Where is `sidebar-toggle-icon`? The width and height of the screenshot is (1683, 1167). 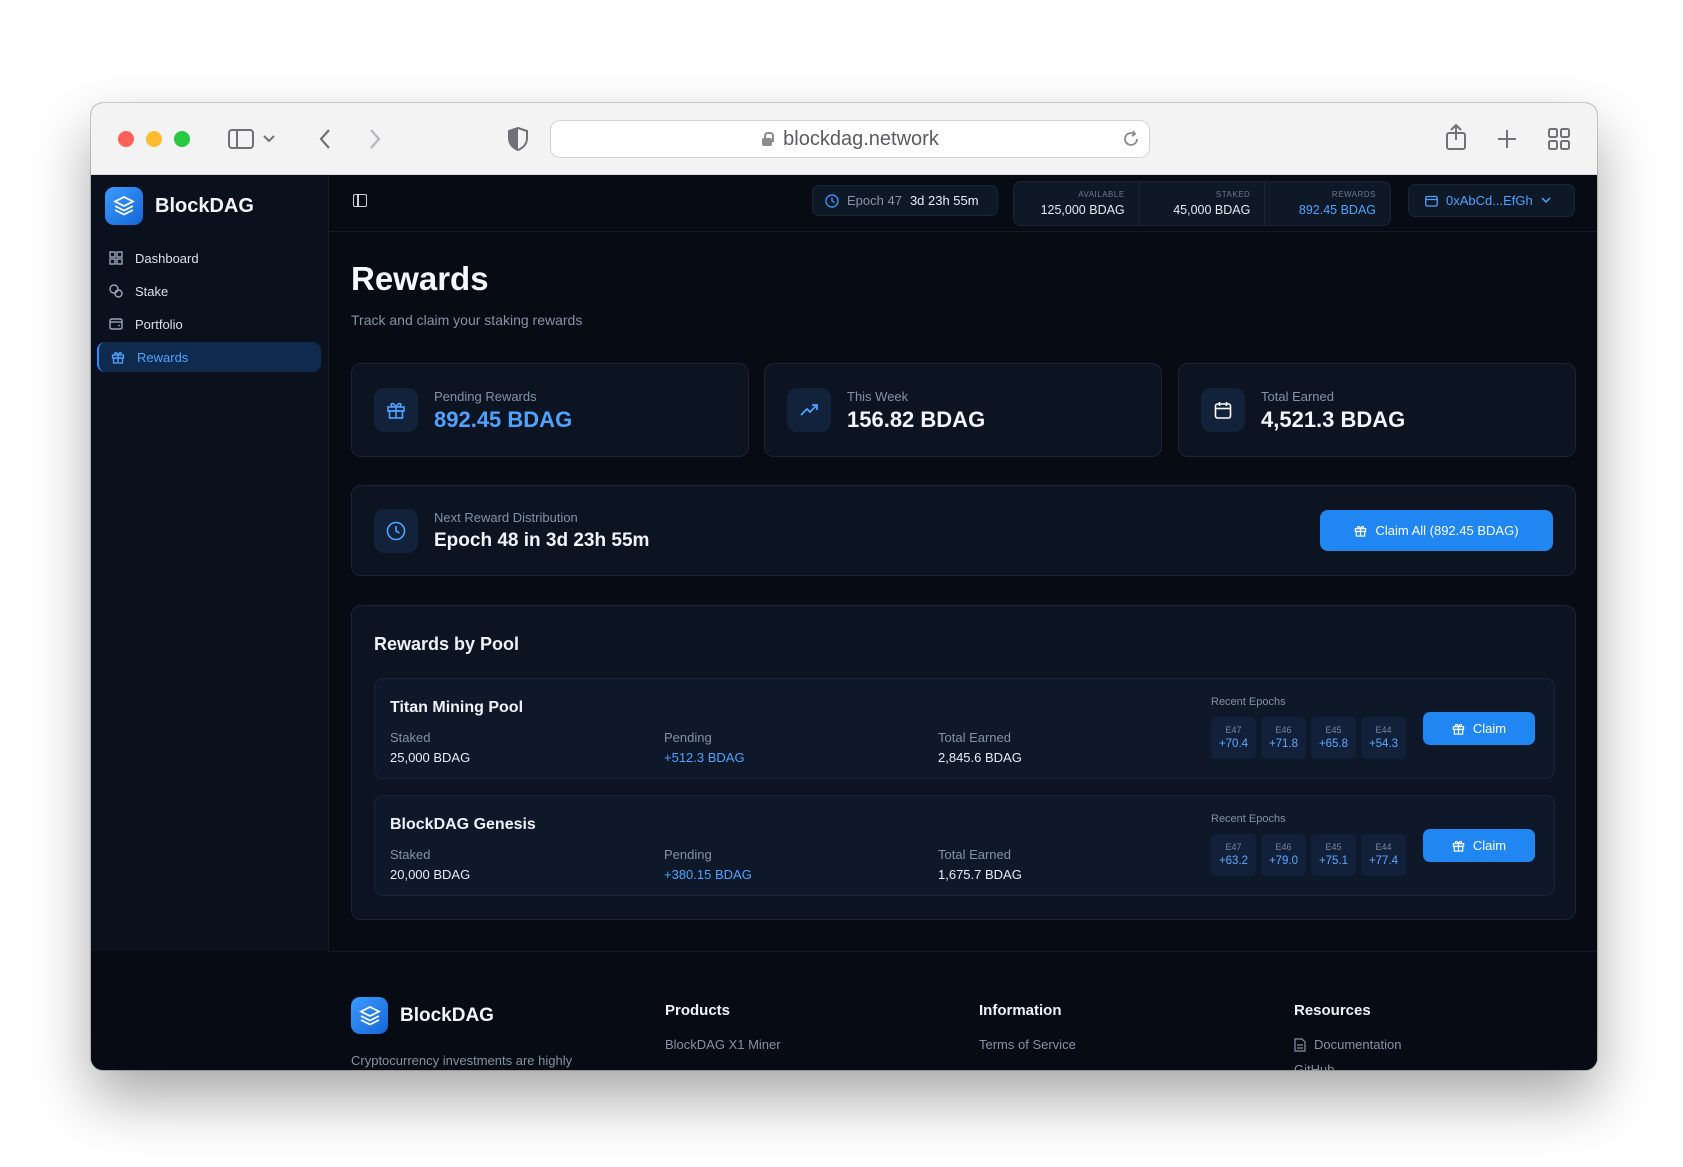 sidebar-toggle-icon is located at coordinates (241, 139).